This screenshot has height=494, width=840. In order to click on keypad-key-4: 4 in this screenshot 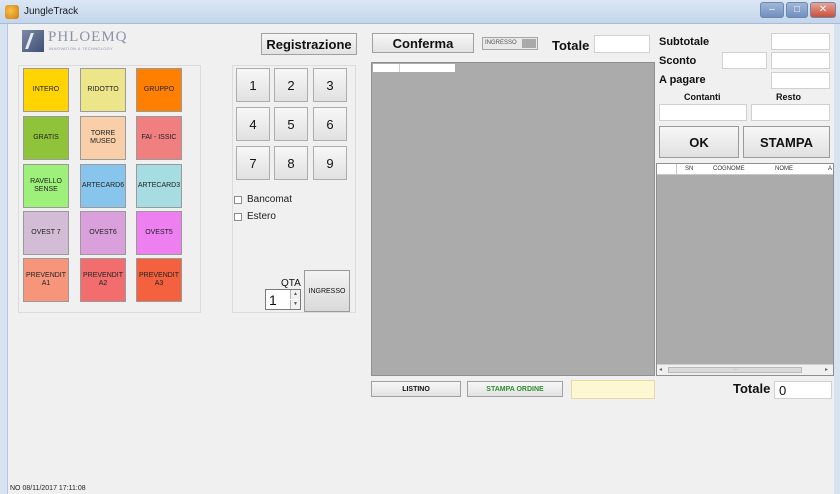, I will do `click(253, 124)`.